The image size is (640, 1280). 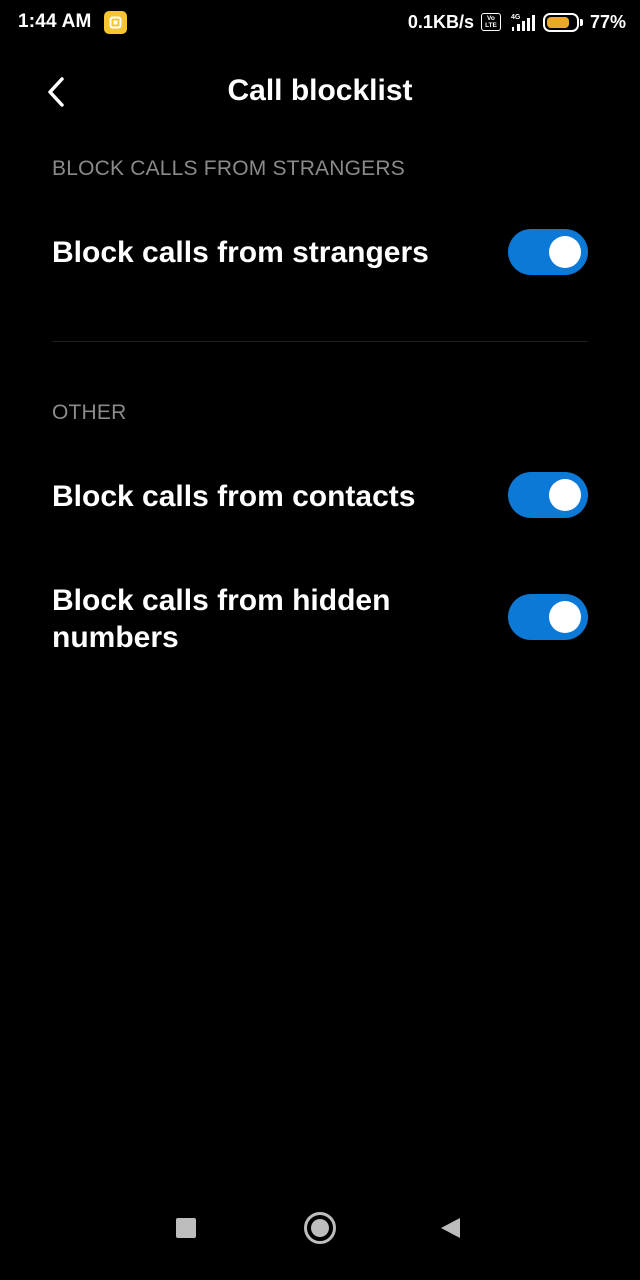 What do you see at coordinates (523, 22) in the screenshot?
I see `signal-icon: 4G` at bounding box center [523, 22].